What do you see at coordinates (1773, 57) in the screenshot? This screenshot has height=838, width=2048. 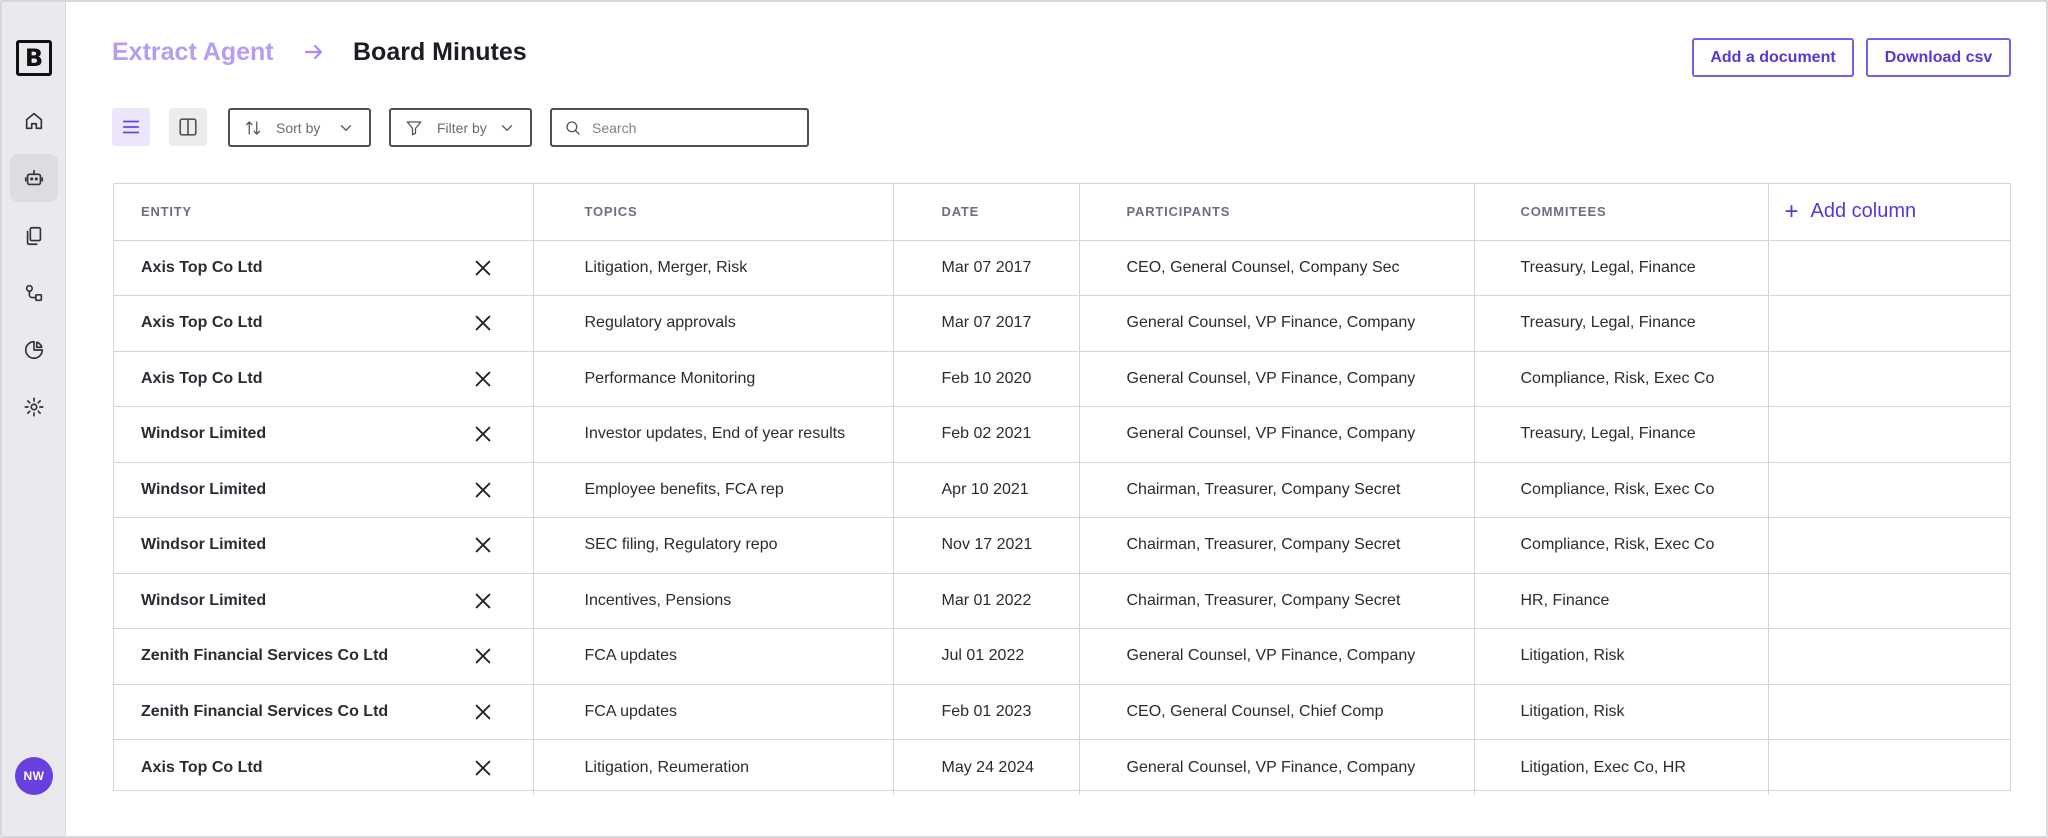 I see `add-document-button: Add a document` at bounding box center [1773, 57].